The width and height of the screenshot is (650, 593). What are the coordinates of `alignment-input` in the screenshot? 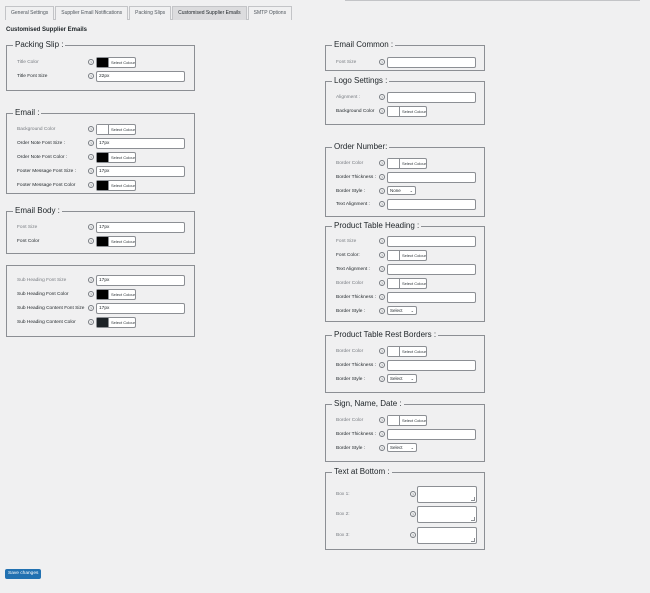 It's located at (431, 97).